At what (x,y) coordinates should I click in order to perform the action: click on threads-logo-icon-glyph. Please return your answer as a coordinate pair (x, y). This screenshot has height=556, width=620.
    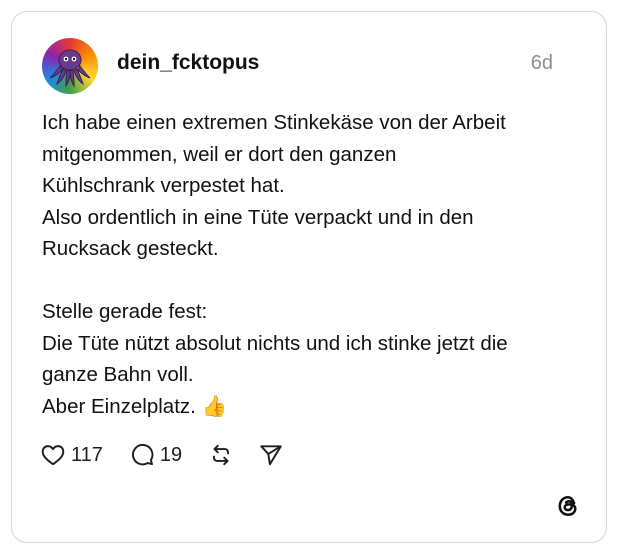
    Looking at the image, I should click on (567, 506).